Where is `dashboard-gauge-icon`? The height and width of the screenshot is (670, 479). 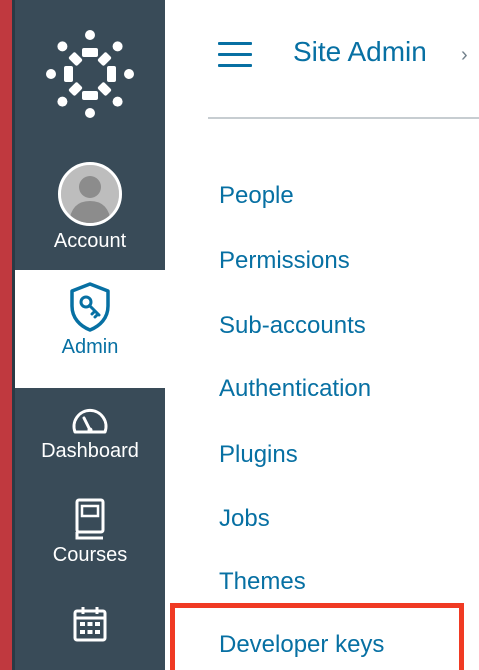 dashboard-gauge-icon is located at coordinates (90, 421).